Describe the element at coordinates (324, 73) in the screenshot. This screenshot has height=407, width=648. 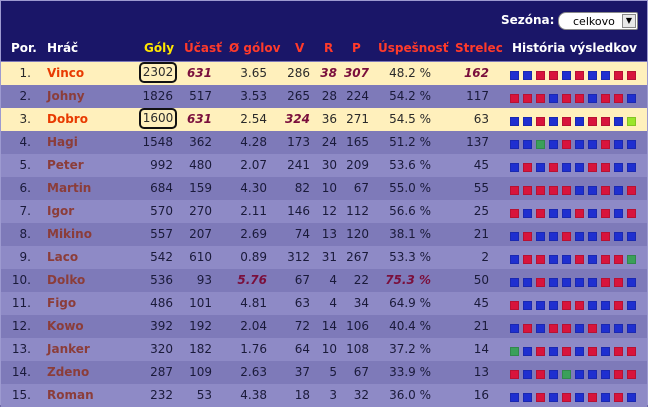
I see `table-row: 1. Vinco 2302 631 3.65 286 38 307 48.2 % 162` at that location.